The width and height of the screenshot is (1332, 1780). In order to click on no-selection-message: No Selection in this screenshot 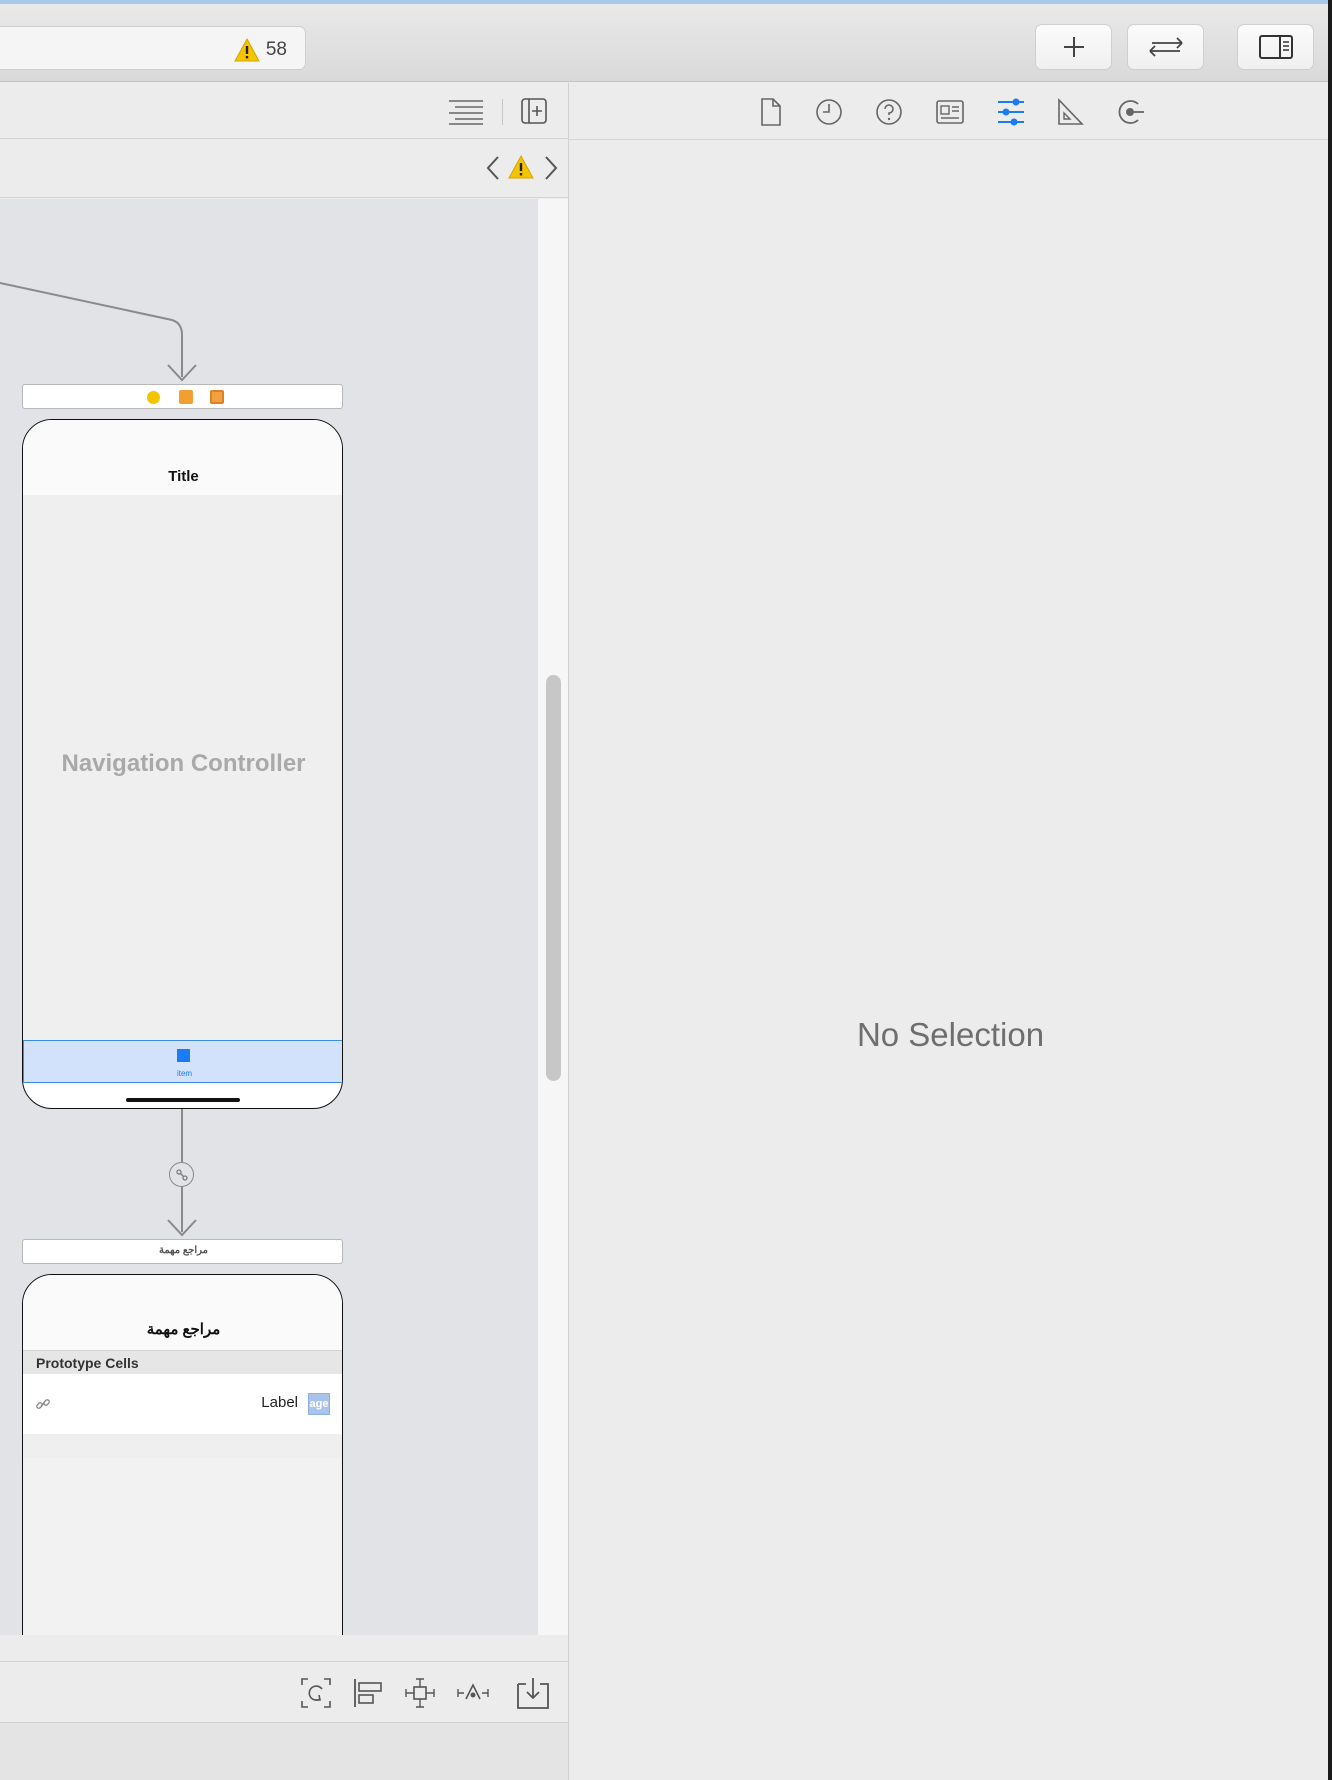, I will do `click(950, 1034)`.